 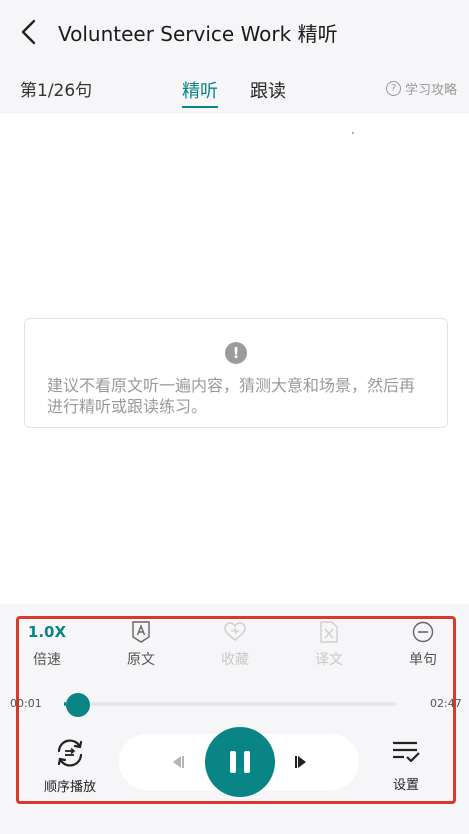 What do you see at coordinates (77, 705) in the screenshot?
I see `progress-thumb` at bounding box center [77, 705].